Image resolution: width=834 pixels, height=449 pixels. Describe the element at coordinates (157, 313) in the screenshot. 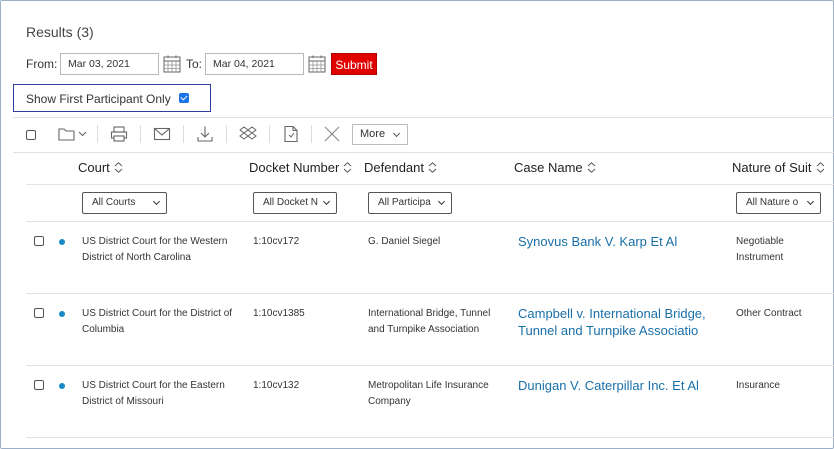

I see `cell-line: US District Court for the District of` at that location.